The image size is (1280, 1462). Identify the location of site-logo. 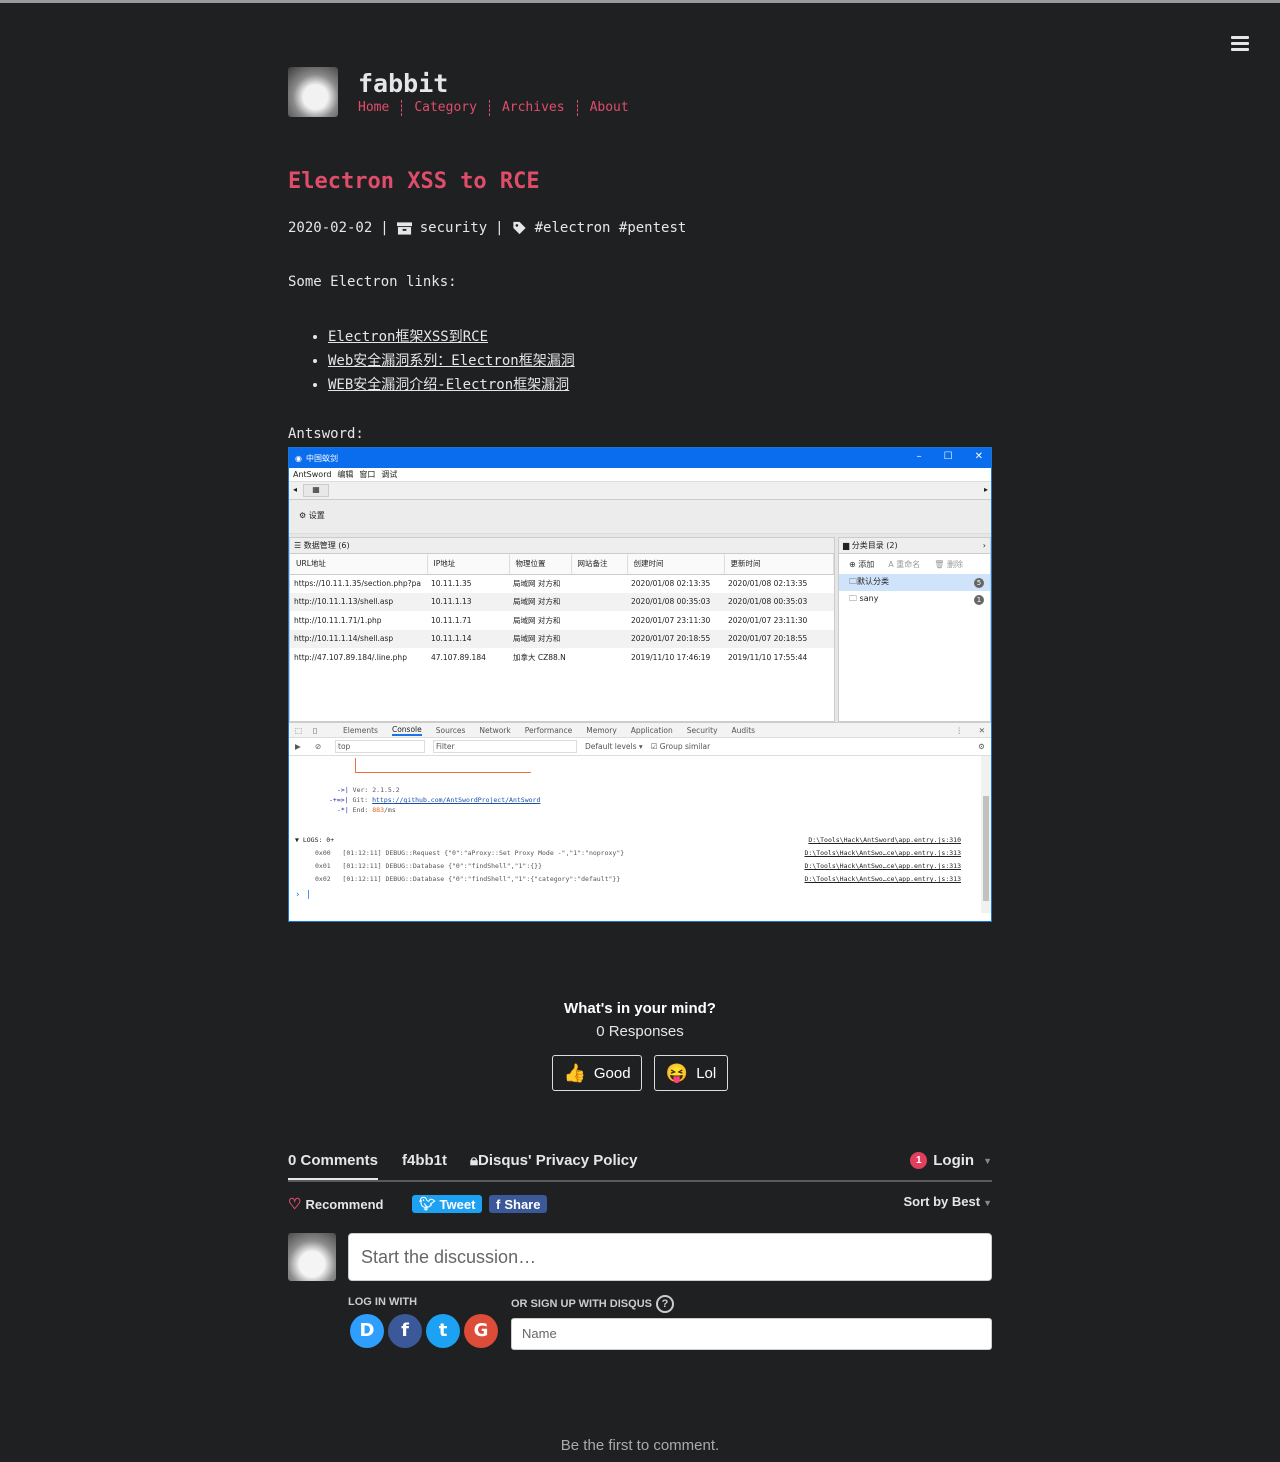
(313, 92).